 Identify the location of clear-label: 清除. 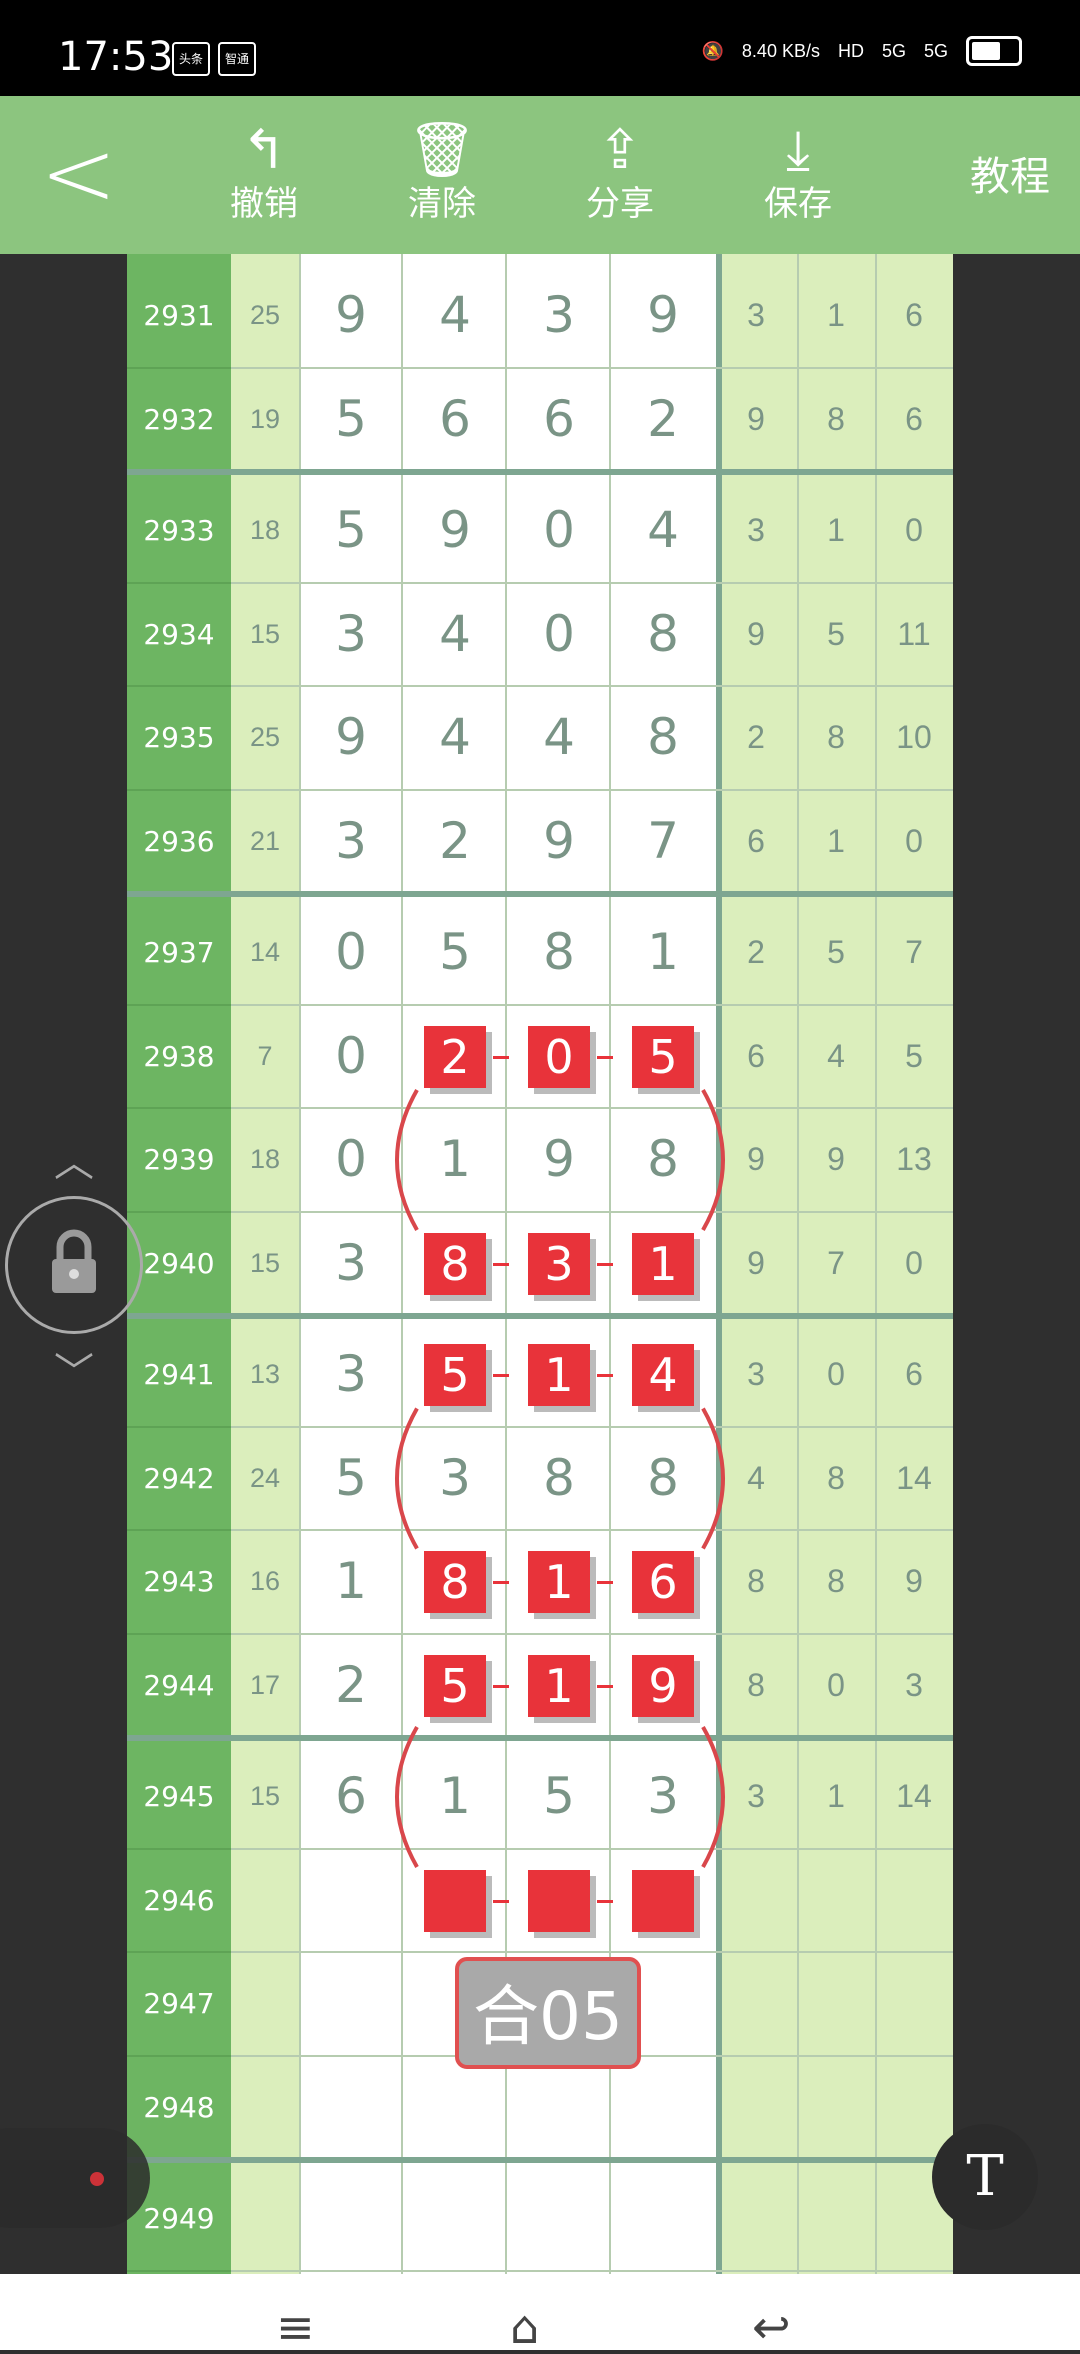
(442, 204).